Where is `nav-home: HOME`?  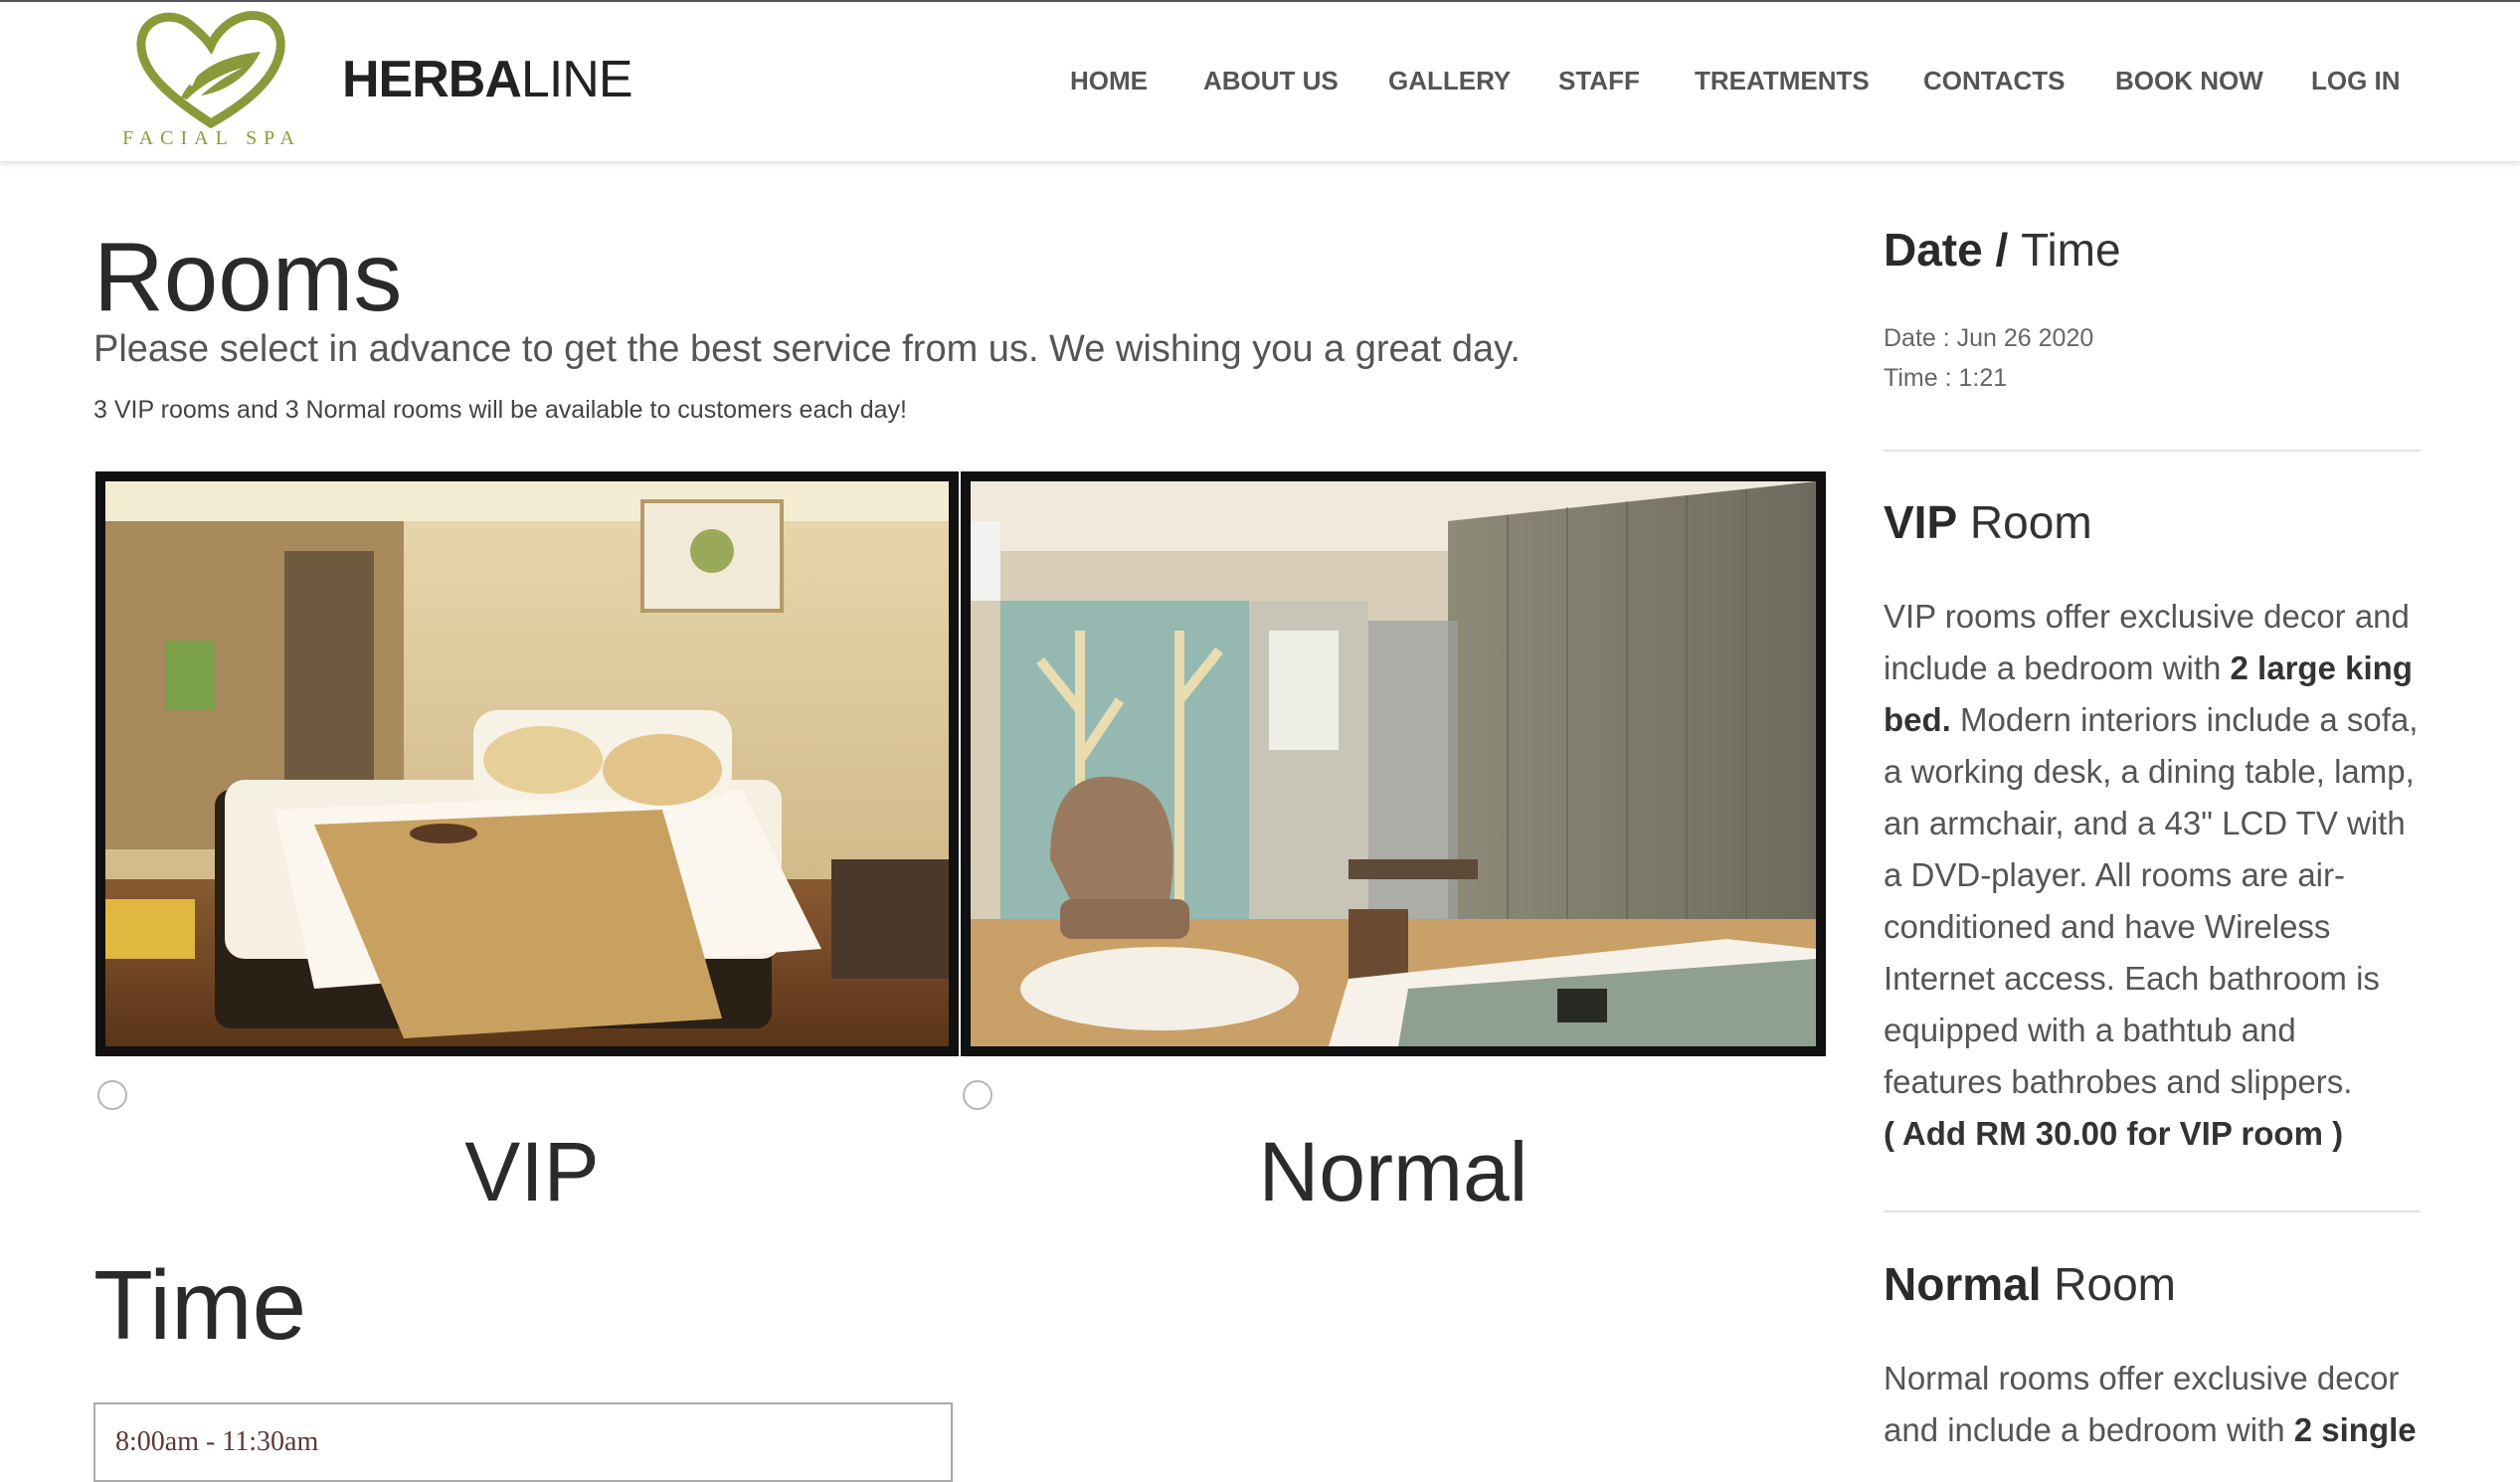 nav-home: HOME is located at coordinates (1109, 81).